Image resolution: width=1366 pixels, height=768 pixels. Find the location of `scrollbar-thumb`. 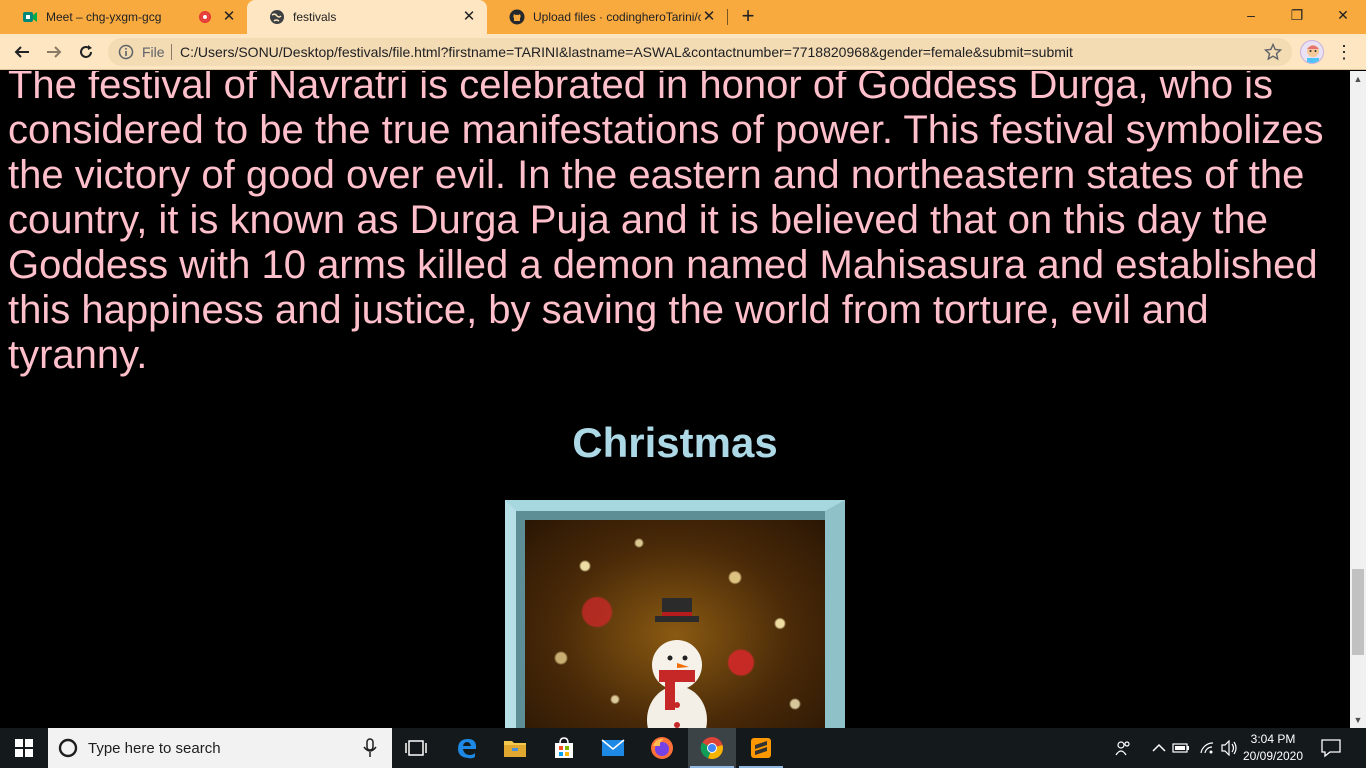

scrollbar-thumb is located at coordinates (1358, 612).